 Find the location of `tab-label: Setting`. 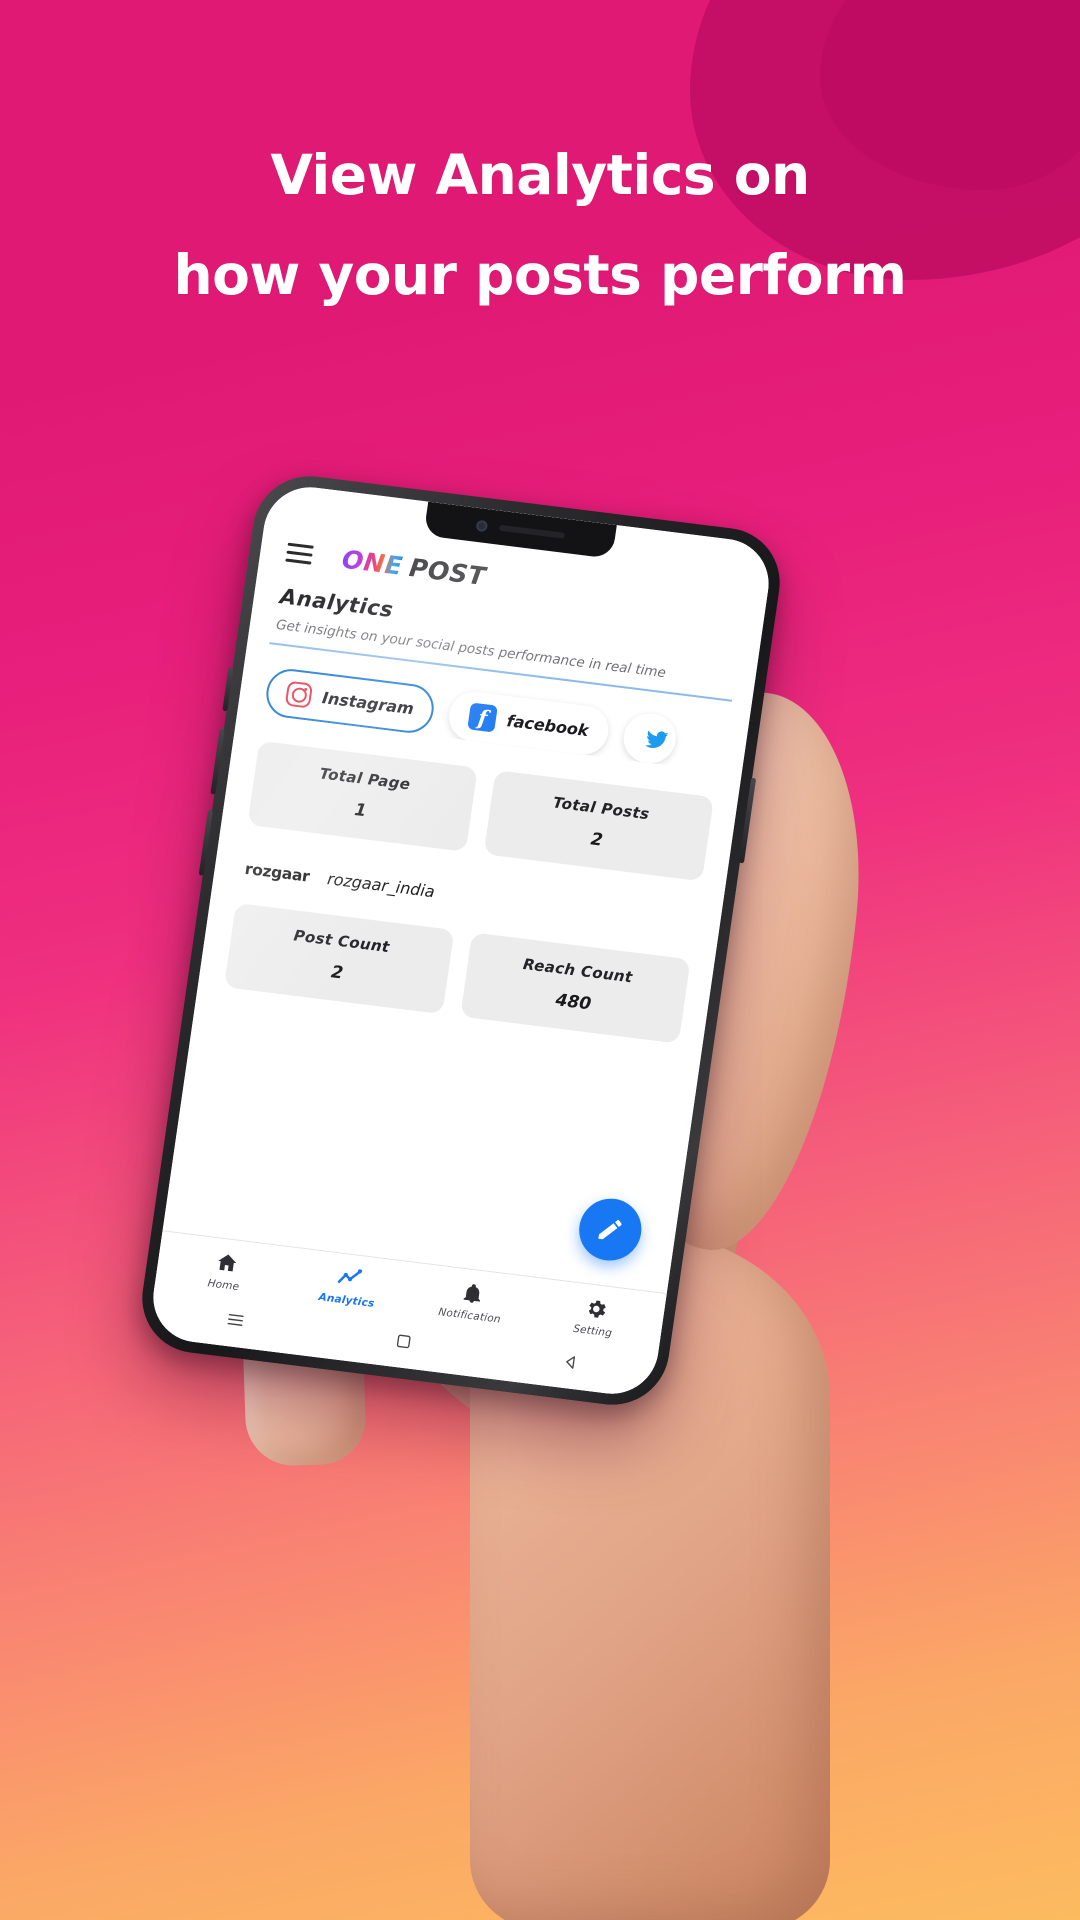

tab-label: Setting is located at coordinates (592, 1331).